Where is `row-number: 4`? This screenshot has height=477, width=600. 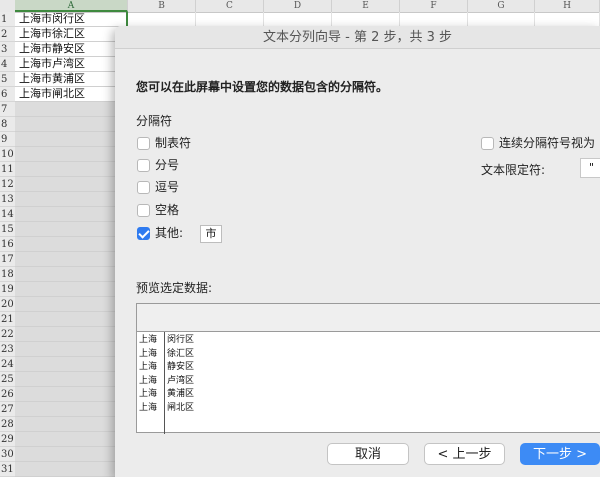 row-number: 4 is located at coordinates (7, 64).